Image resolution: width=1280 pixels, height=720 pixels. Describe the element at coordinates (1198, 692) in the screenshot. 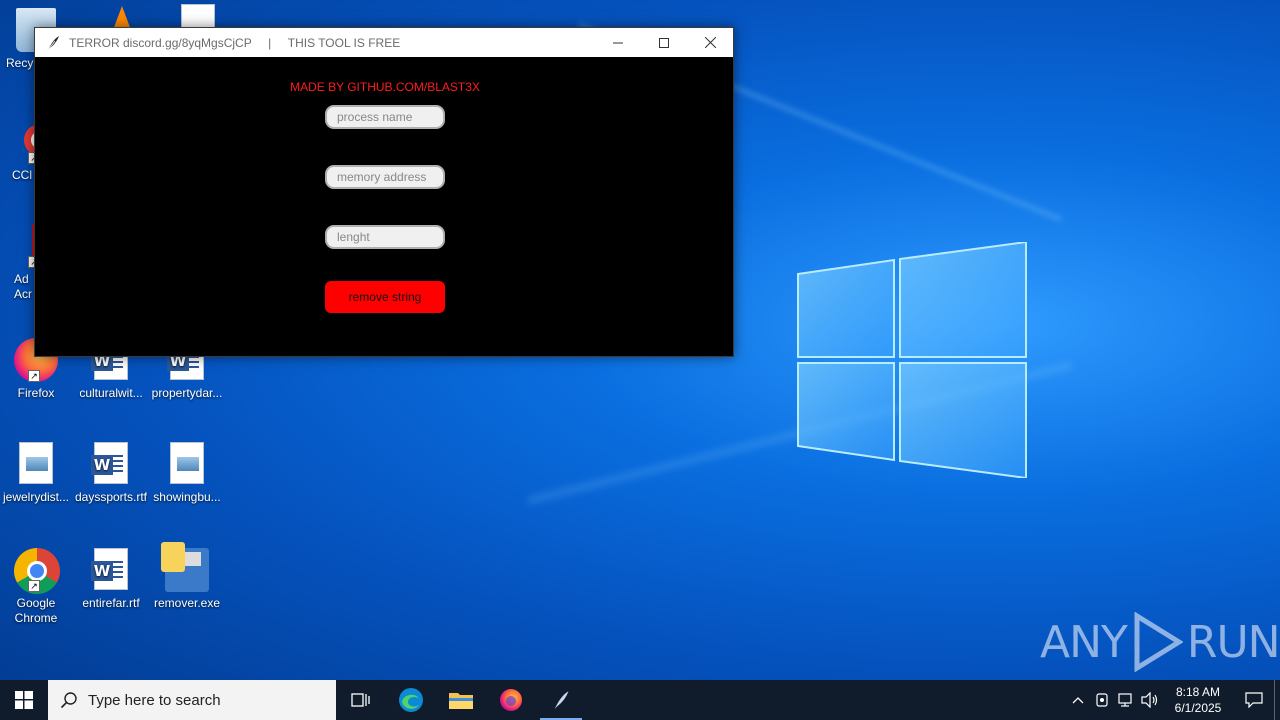

I see `clock-time: 8:18 AM` at that location.